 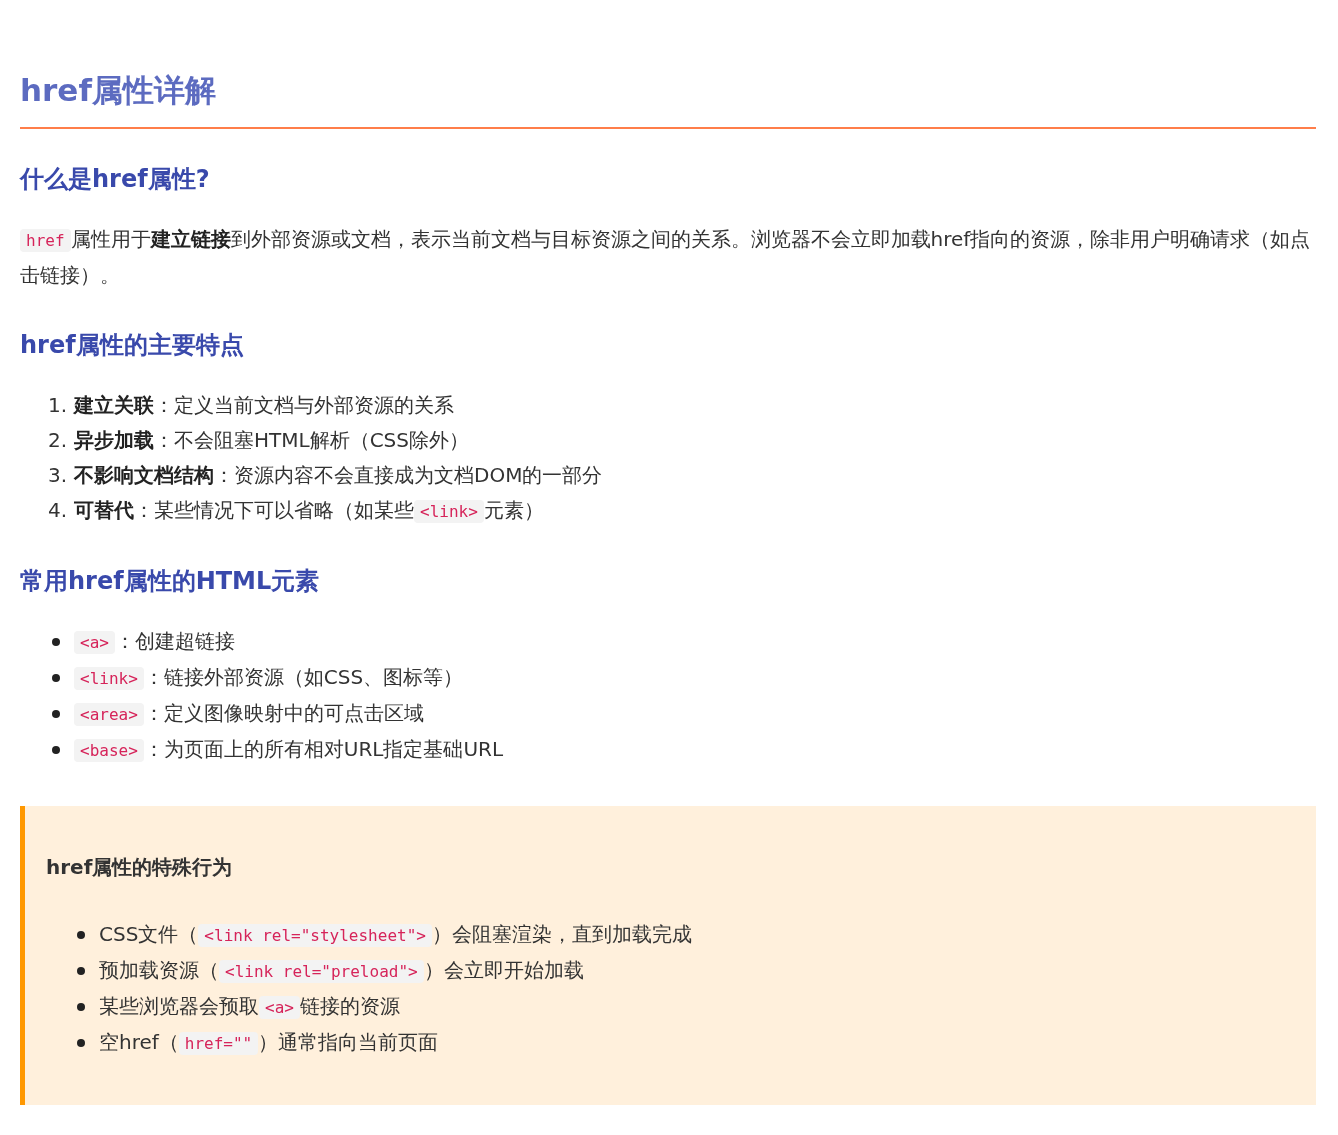 I want to click on list-item-text: 空href（ href="" ）通常指向当前页面, so click(x=269, y=1042).